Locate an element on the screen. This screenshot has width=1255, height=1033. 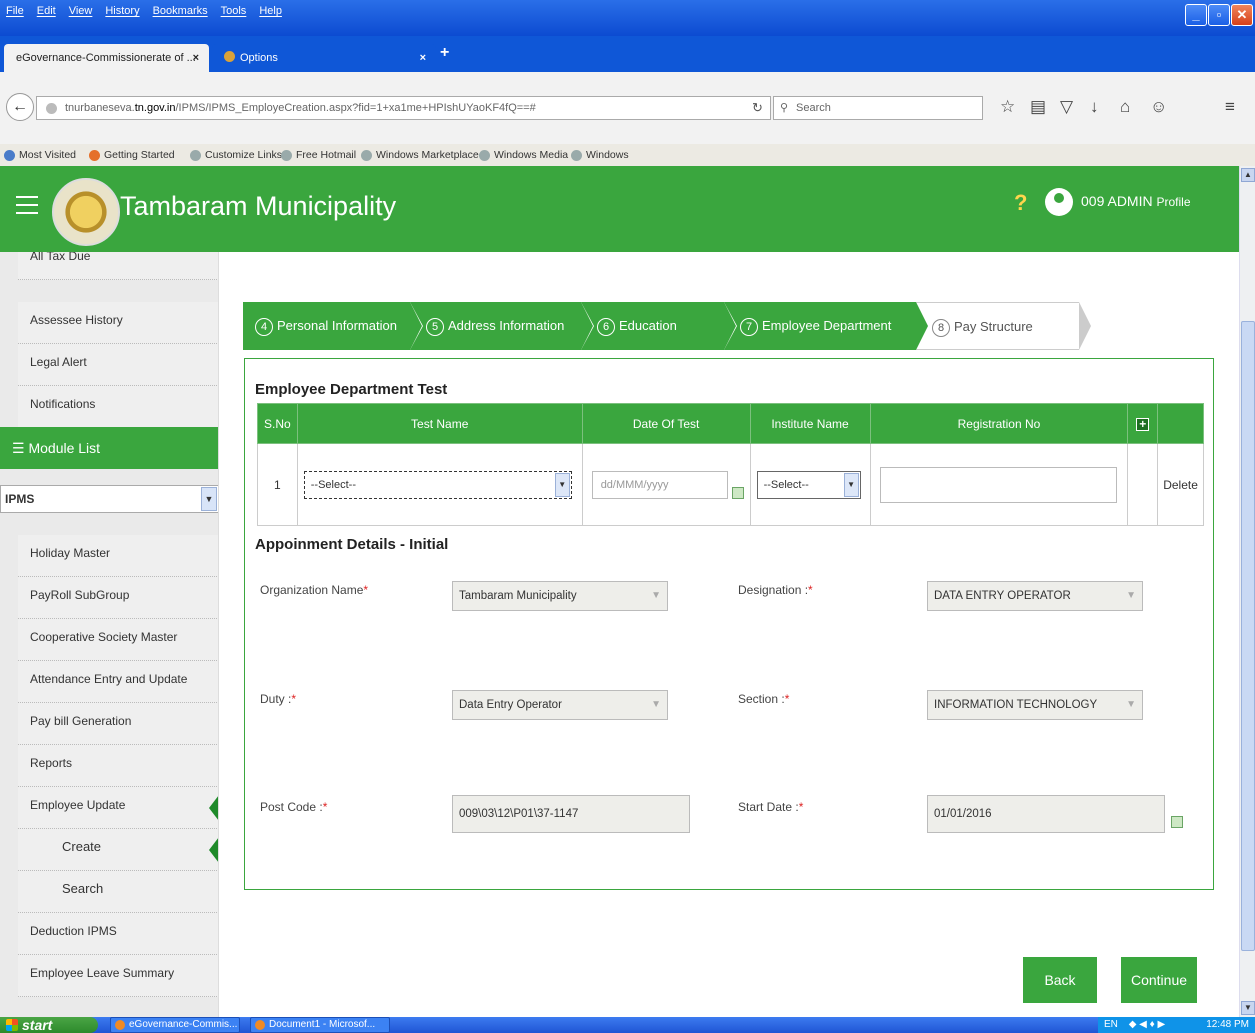
menu-edit: Edit is located at coordinates (46, 11).